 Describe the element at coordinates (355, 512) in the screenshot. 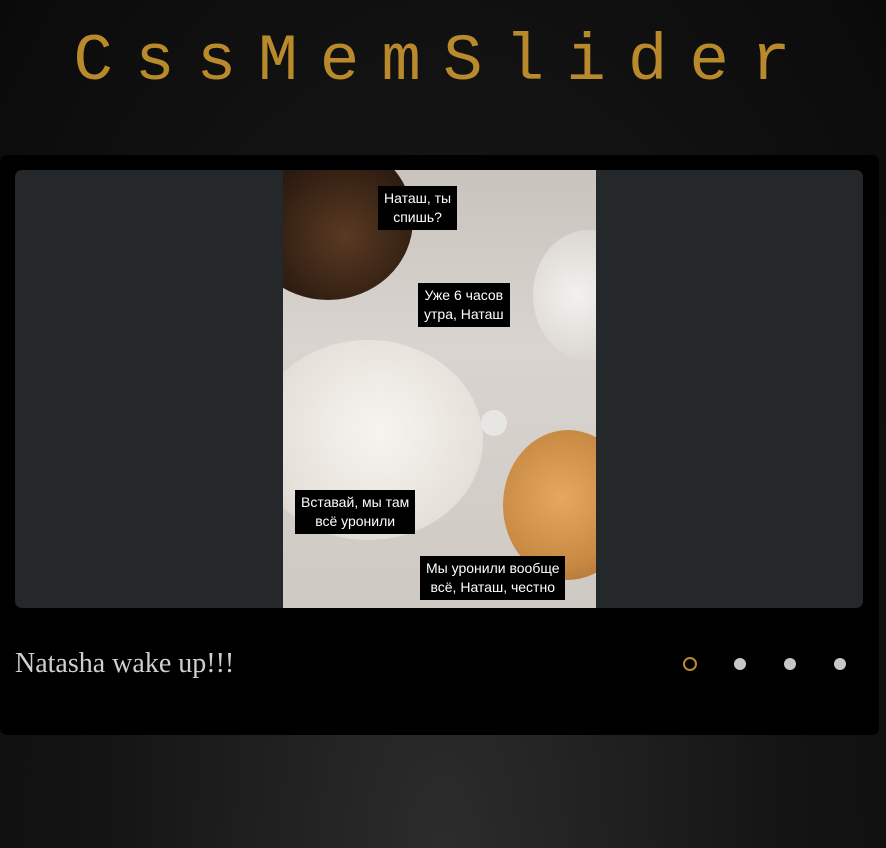

I see `meme-caption-3: Вставай, мы там всё уронили` at that location.